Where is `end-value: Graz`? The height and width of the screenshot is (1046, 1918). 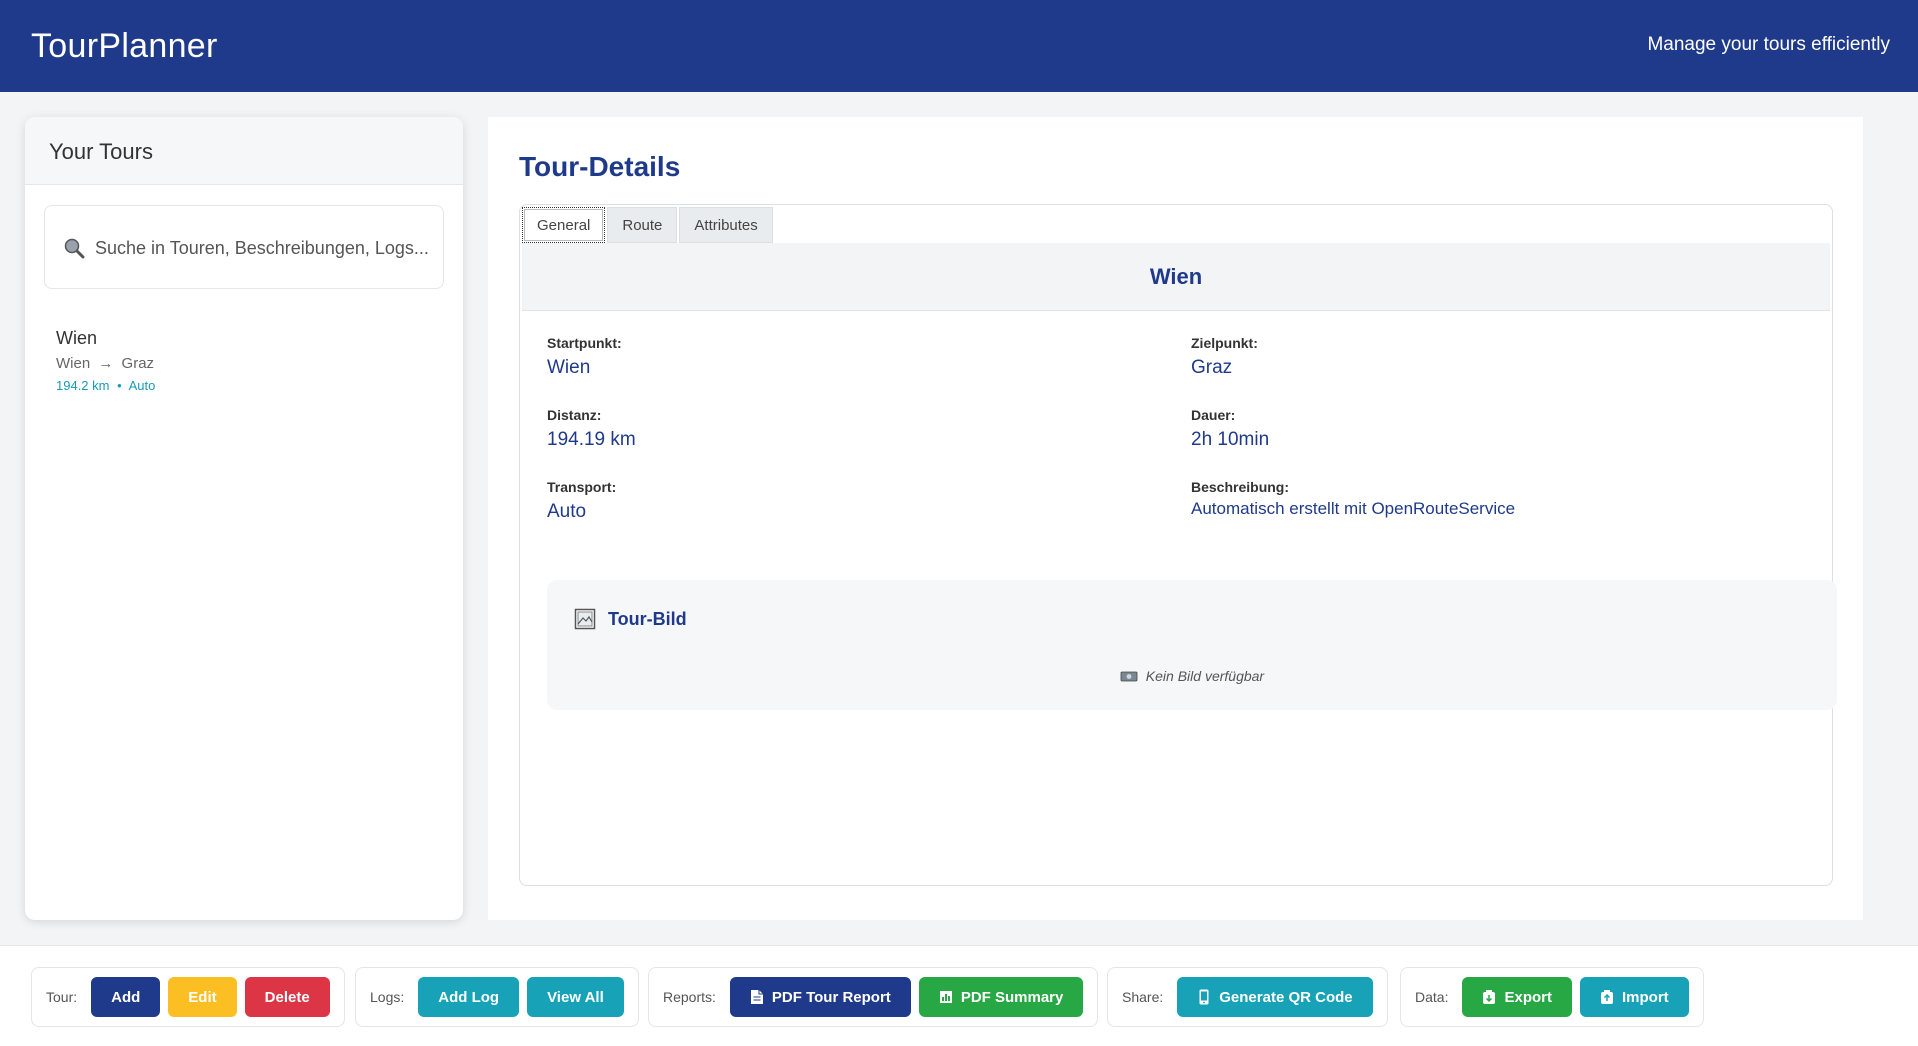
end-value: Graz is located at coordinates (1212, 367).